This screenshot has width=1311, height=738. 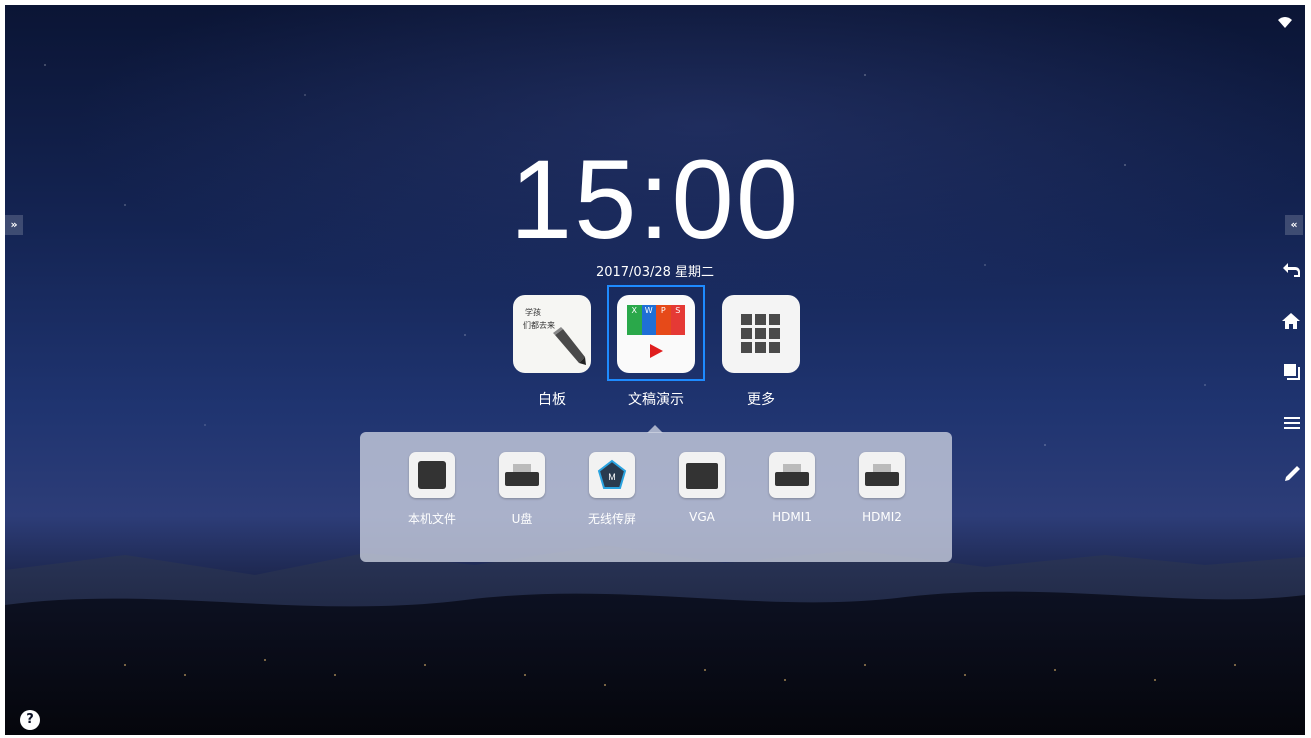 What do you see at coordinates (533, 312) in the screenshot?
I see `whiteboard-handwriting-line1: 学孩` at bounding box center [533, 312].